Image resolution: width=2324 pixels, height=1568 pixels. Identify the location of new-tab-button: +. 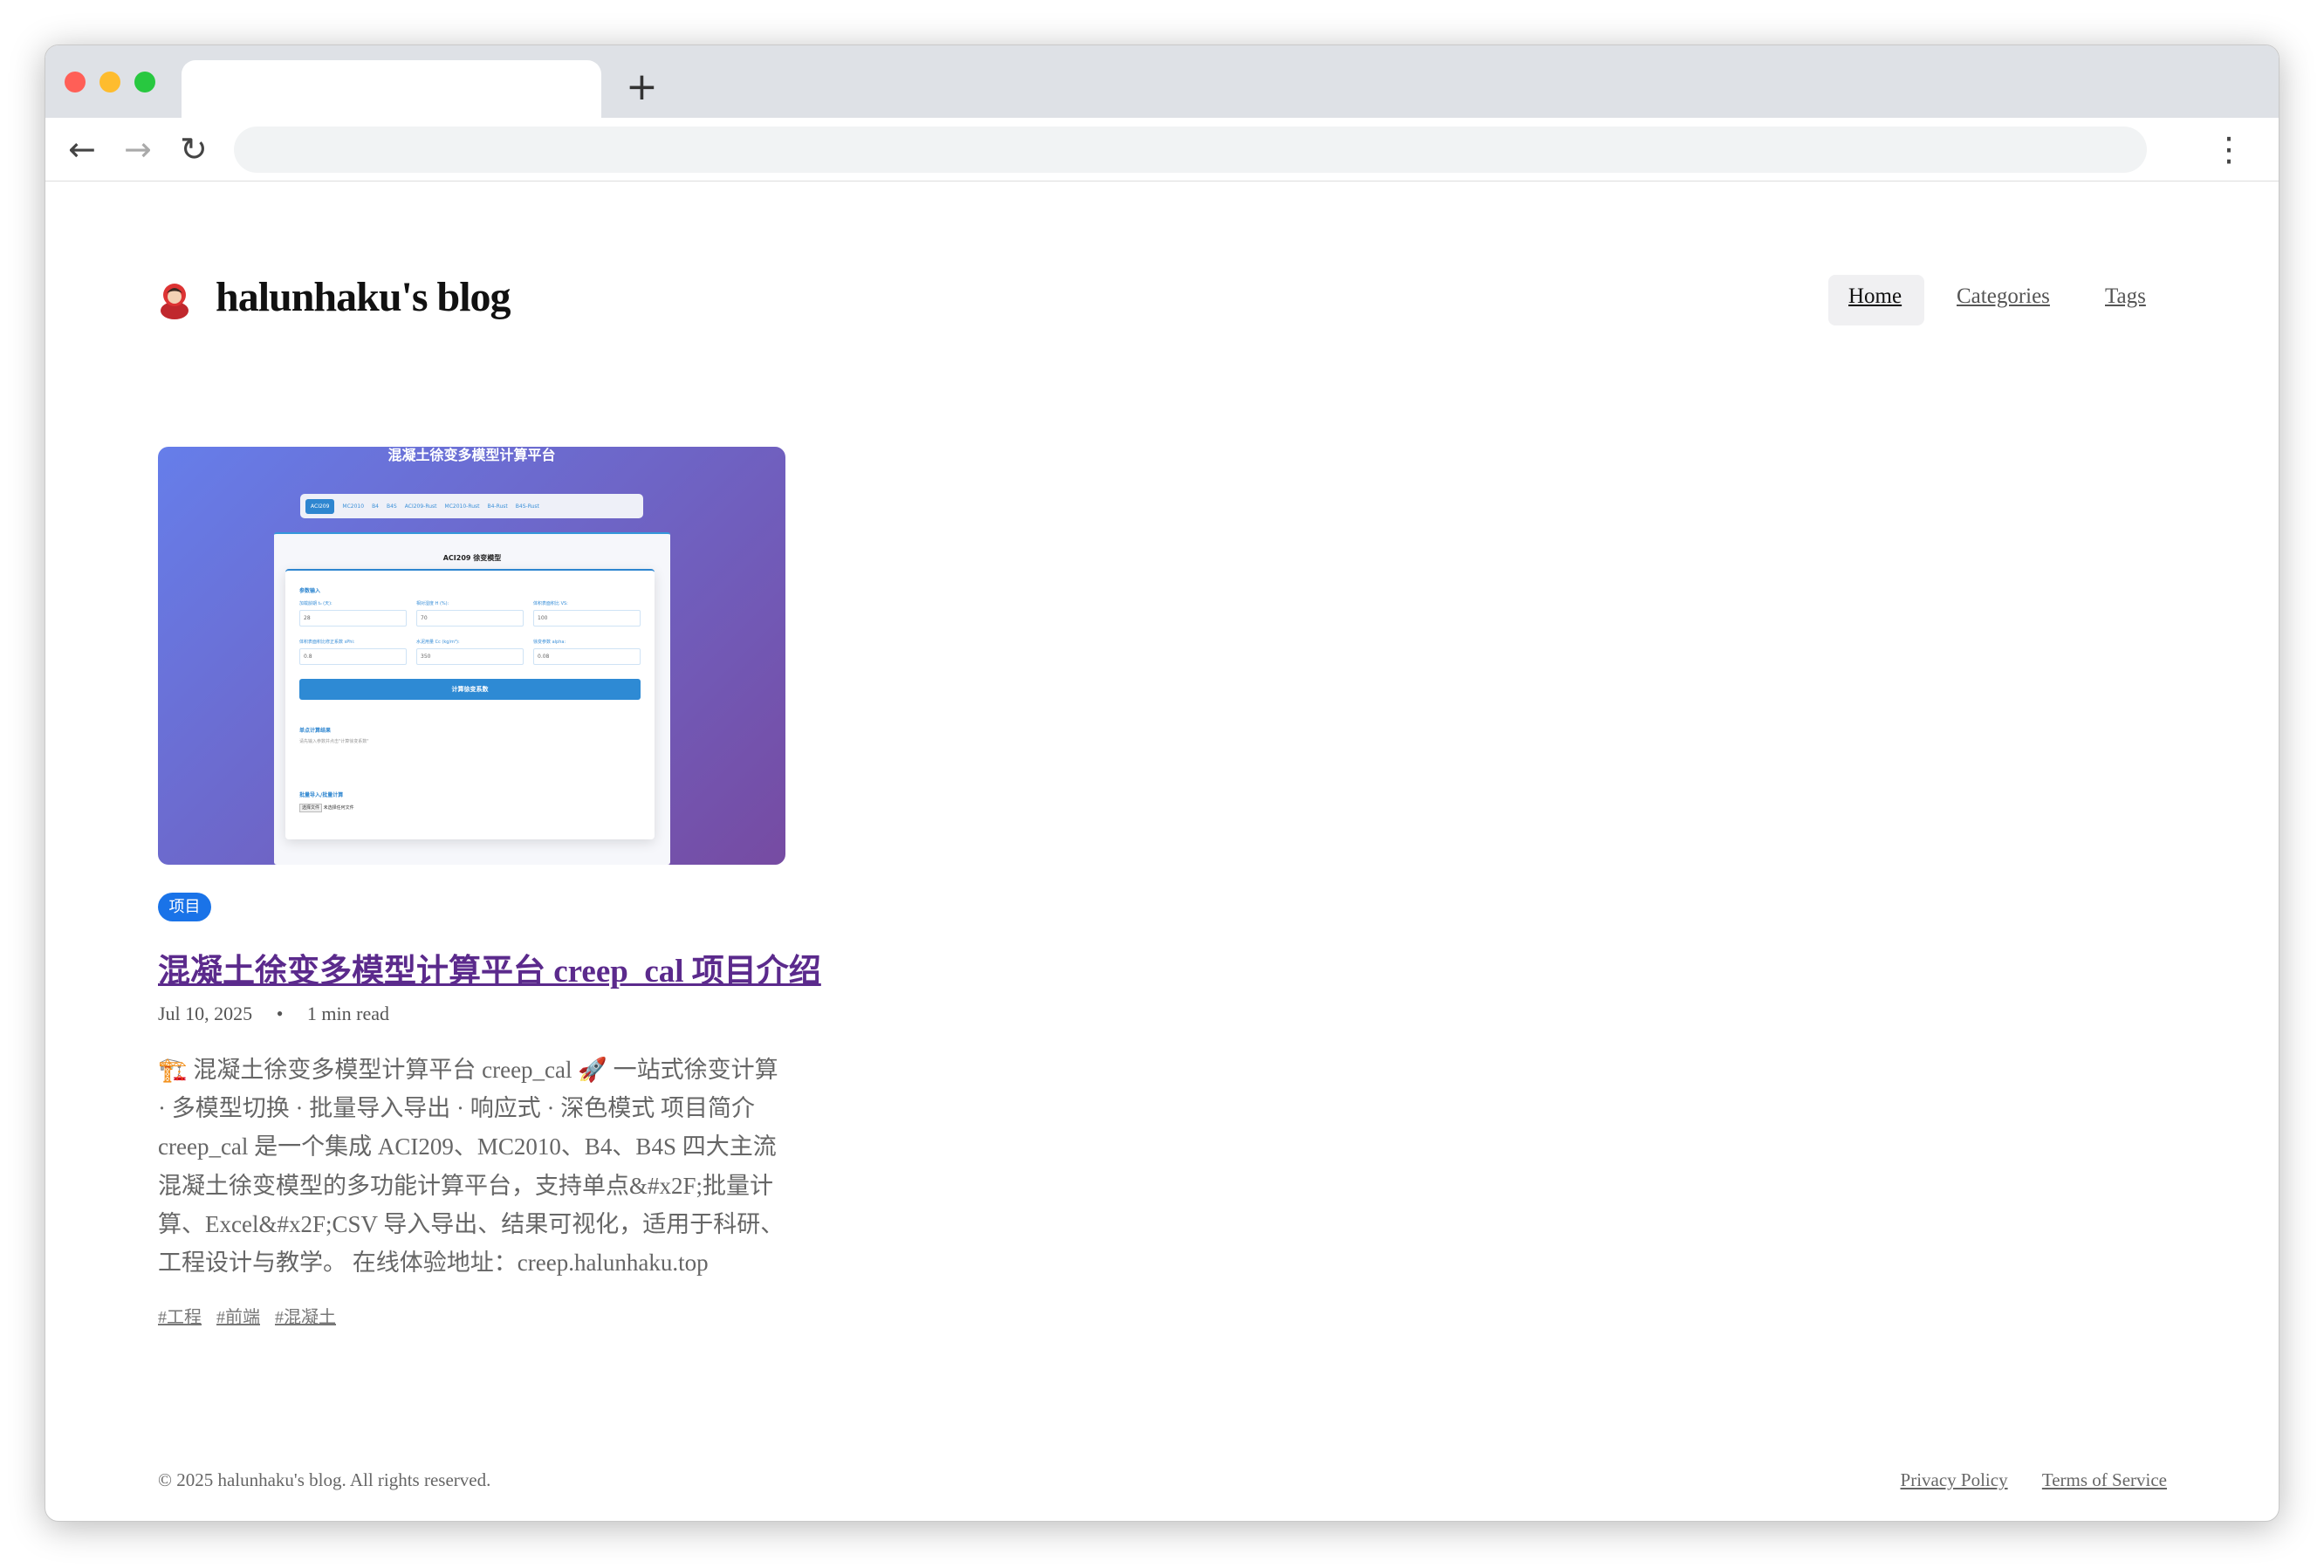
(642, 87).